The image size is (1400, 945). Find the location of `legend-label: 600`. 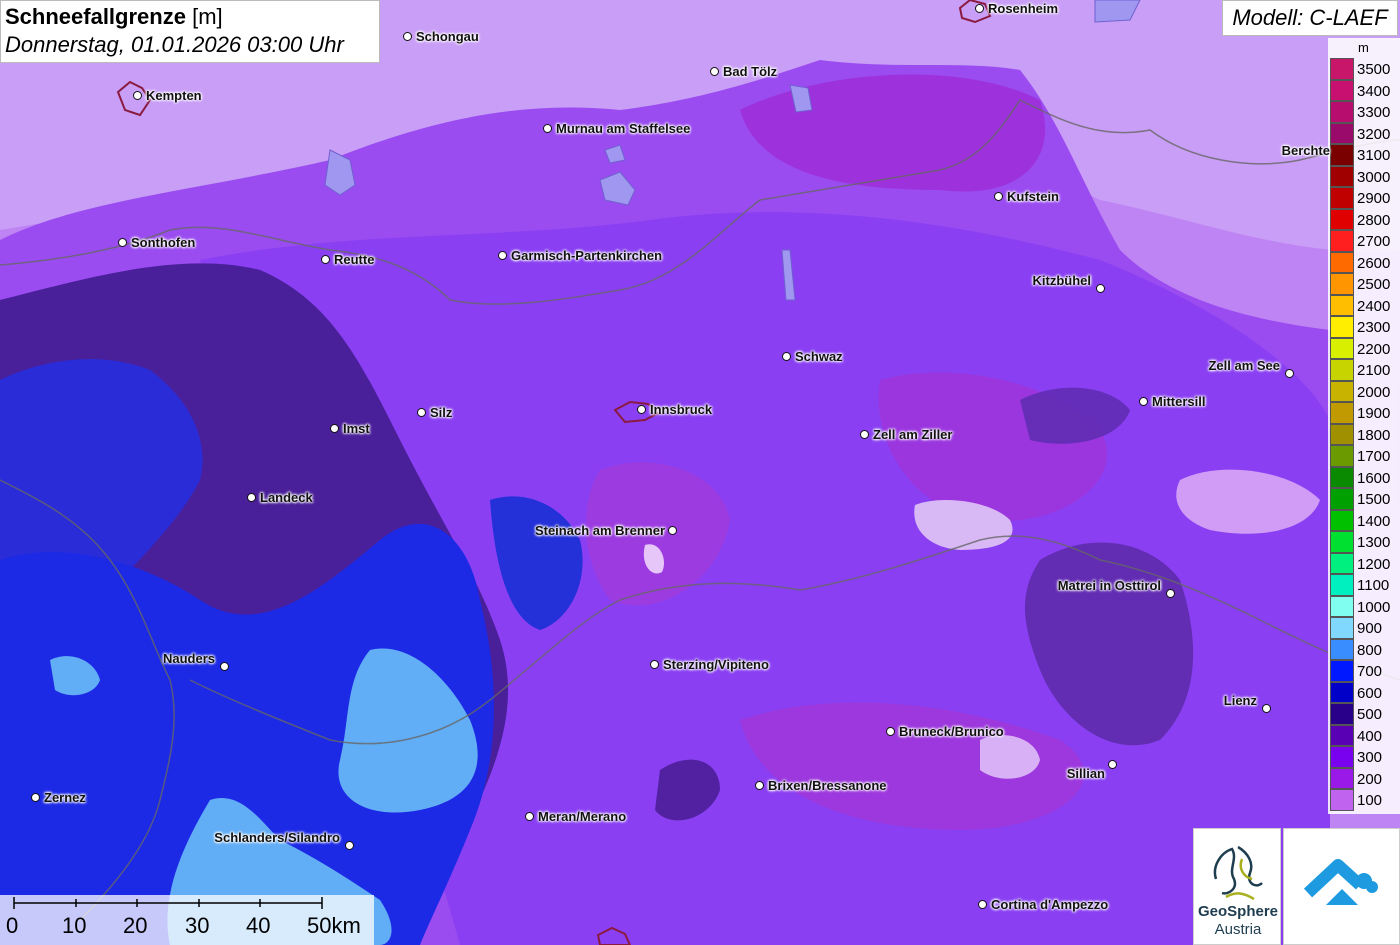

legend-label: 600 is located at coordinates (1370, 693).